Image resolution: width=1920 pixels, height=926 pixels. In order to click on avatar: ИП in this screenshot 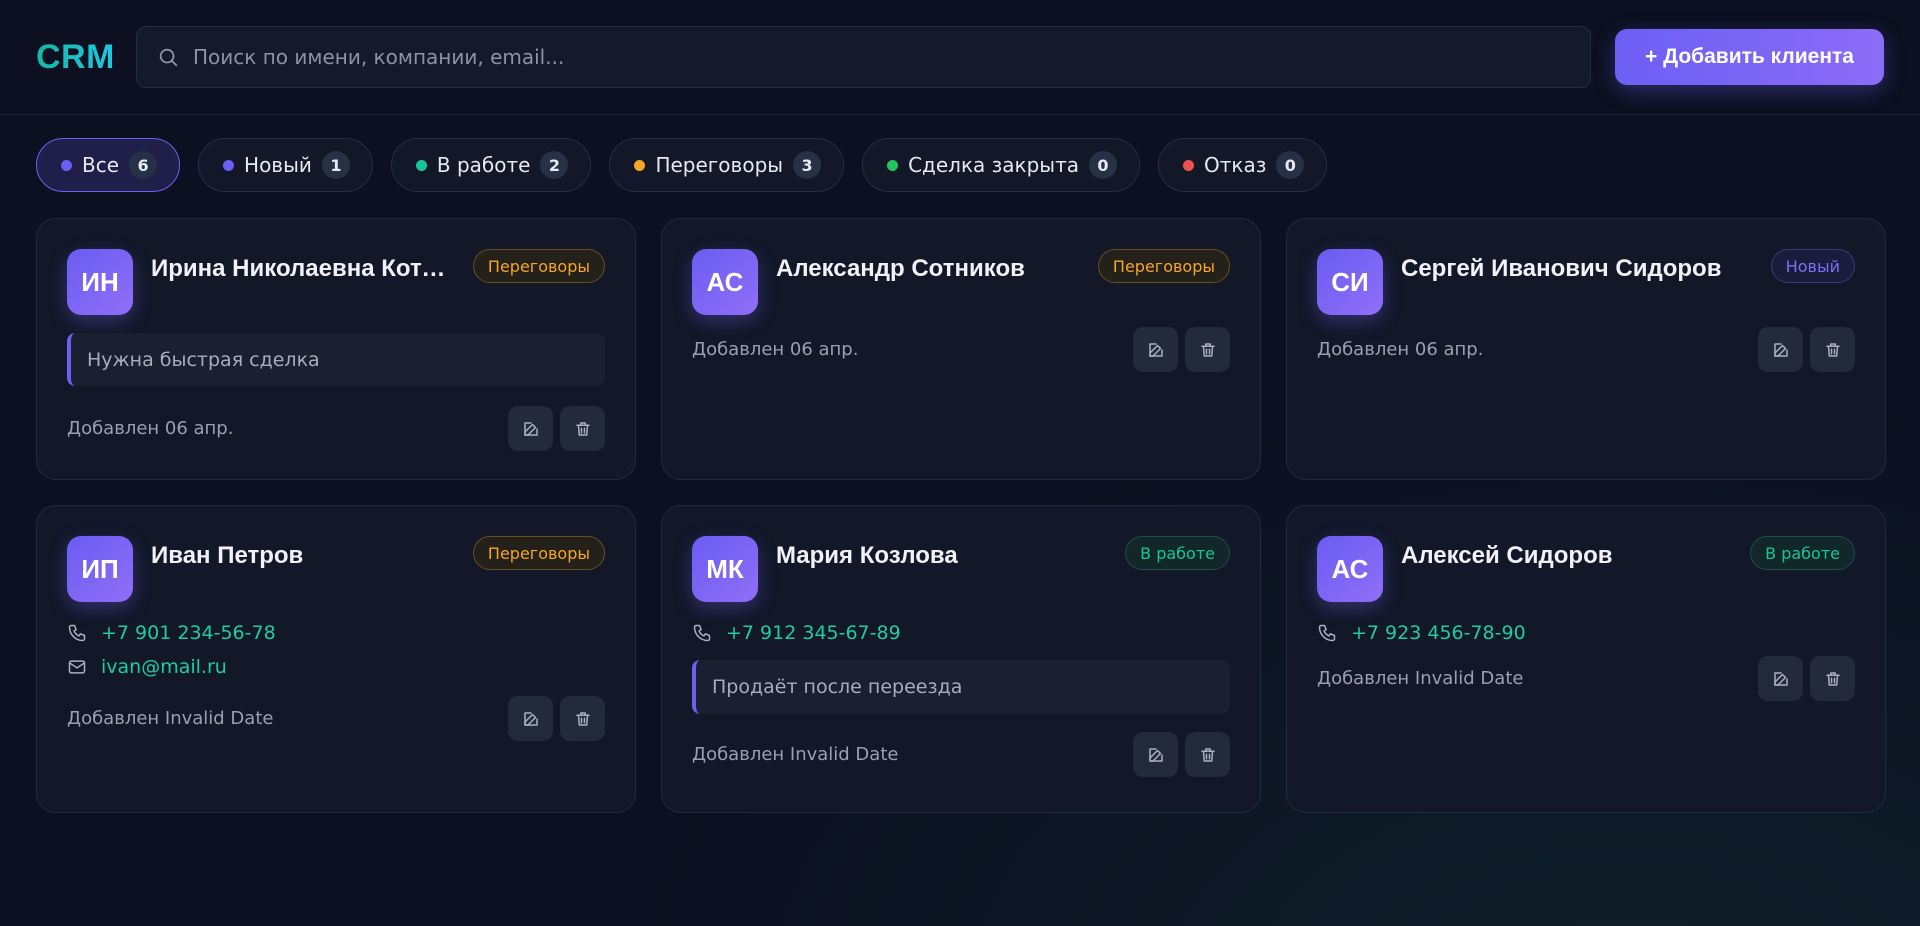, I will do `click(100, 569)`.